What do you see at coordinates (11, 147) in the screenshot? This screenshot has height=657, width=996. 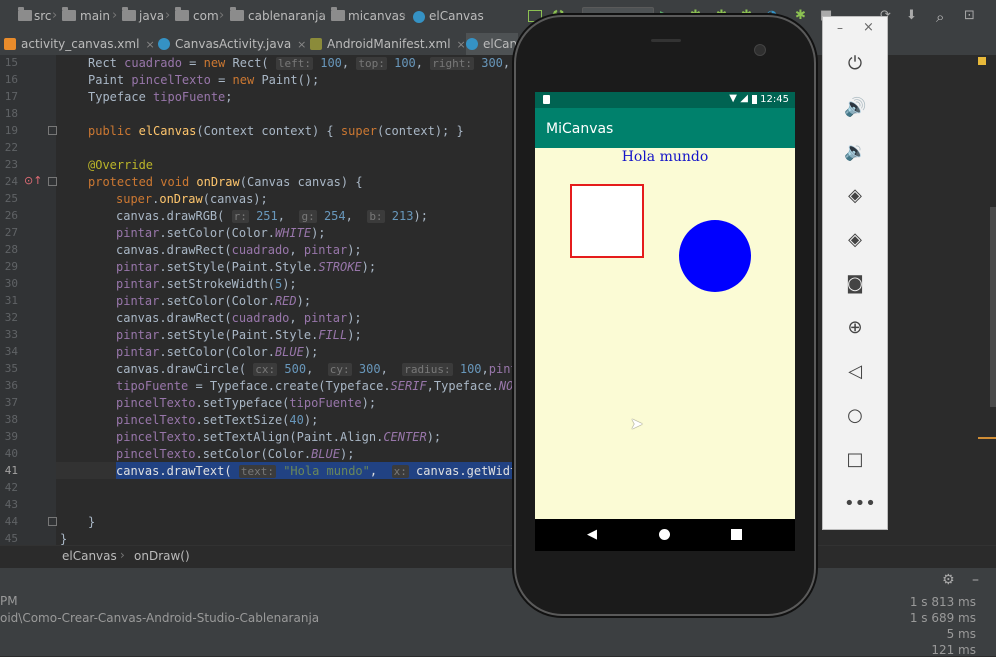 I see `line-number: 22` at bounding box center [11, 147].